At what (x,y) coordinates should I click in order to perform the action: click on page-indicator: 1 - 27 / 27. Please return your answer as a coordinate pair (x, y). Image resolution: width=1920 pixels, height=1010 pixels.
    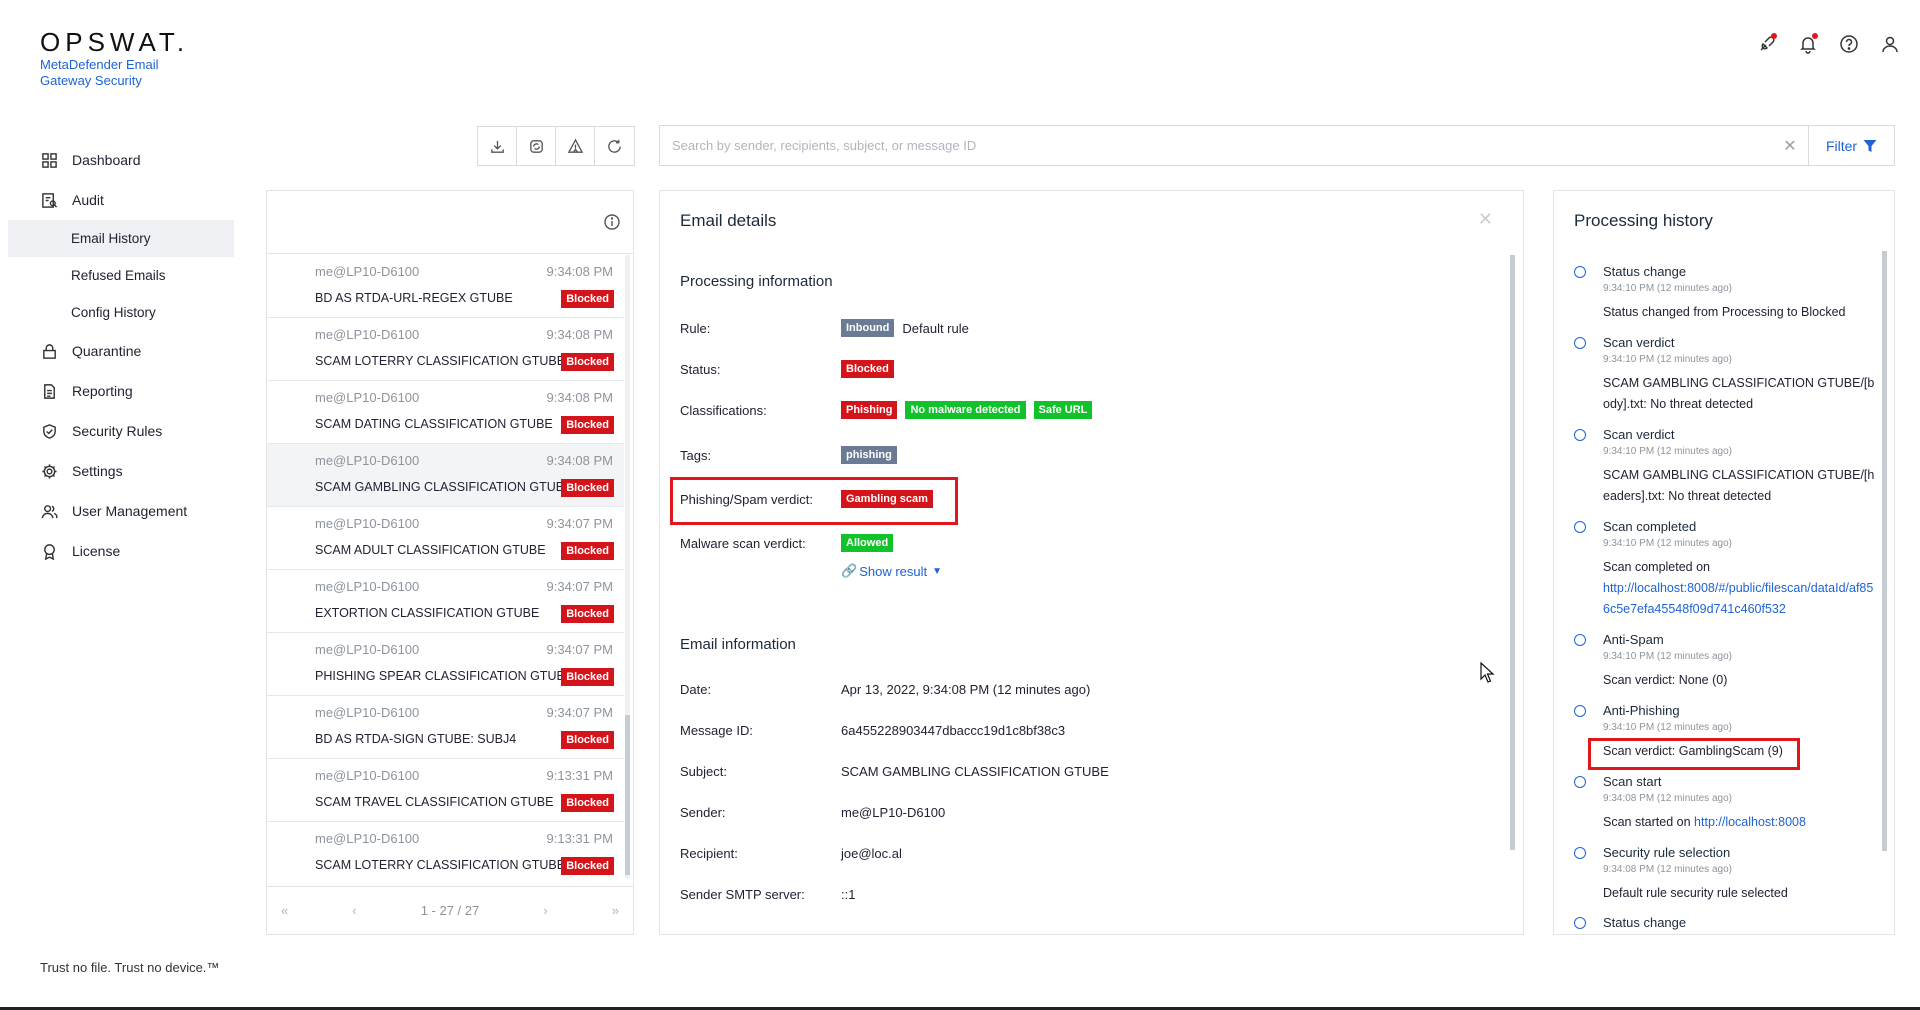
    Looking at the image, I should click on (450, 910).